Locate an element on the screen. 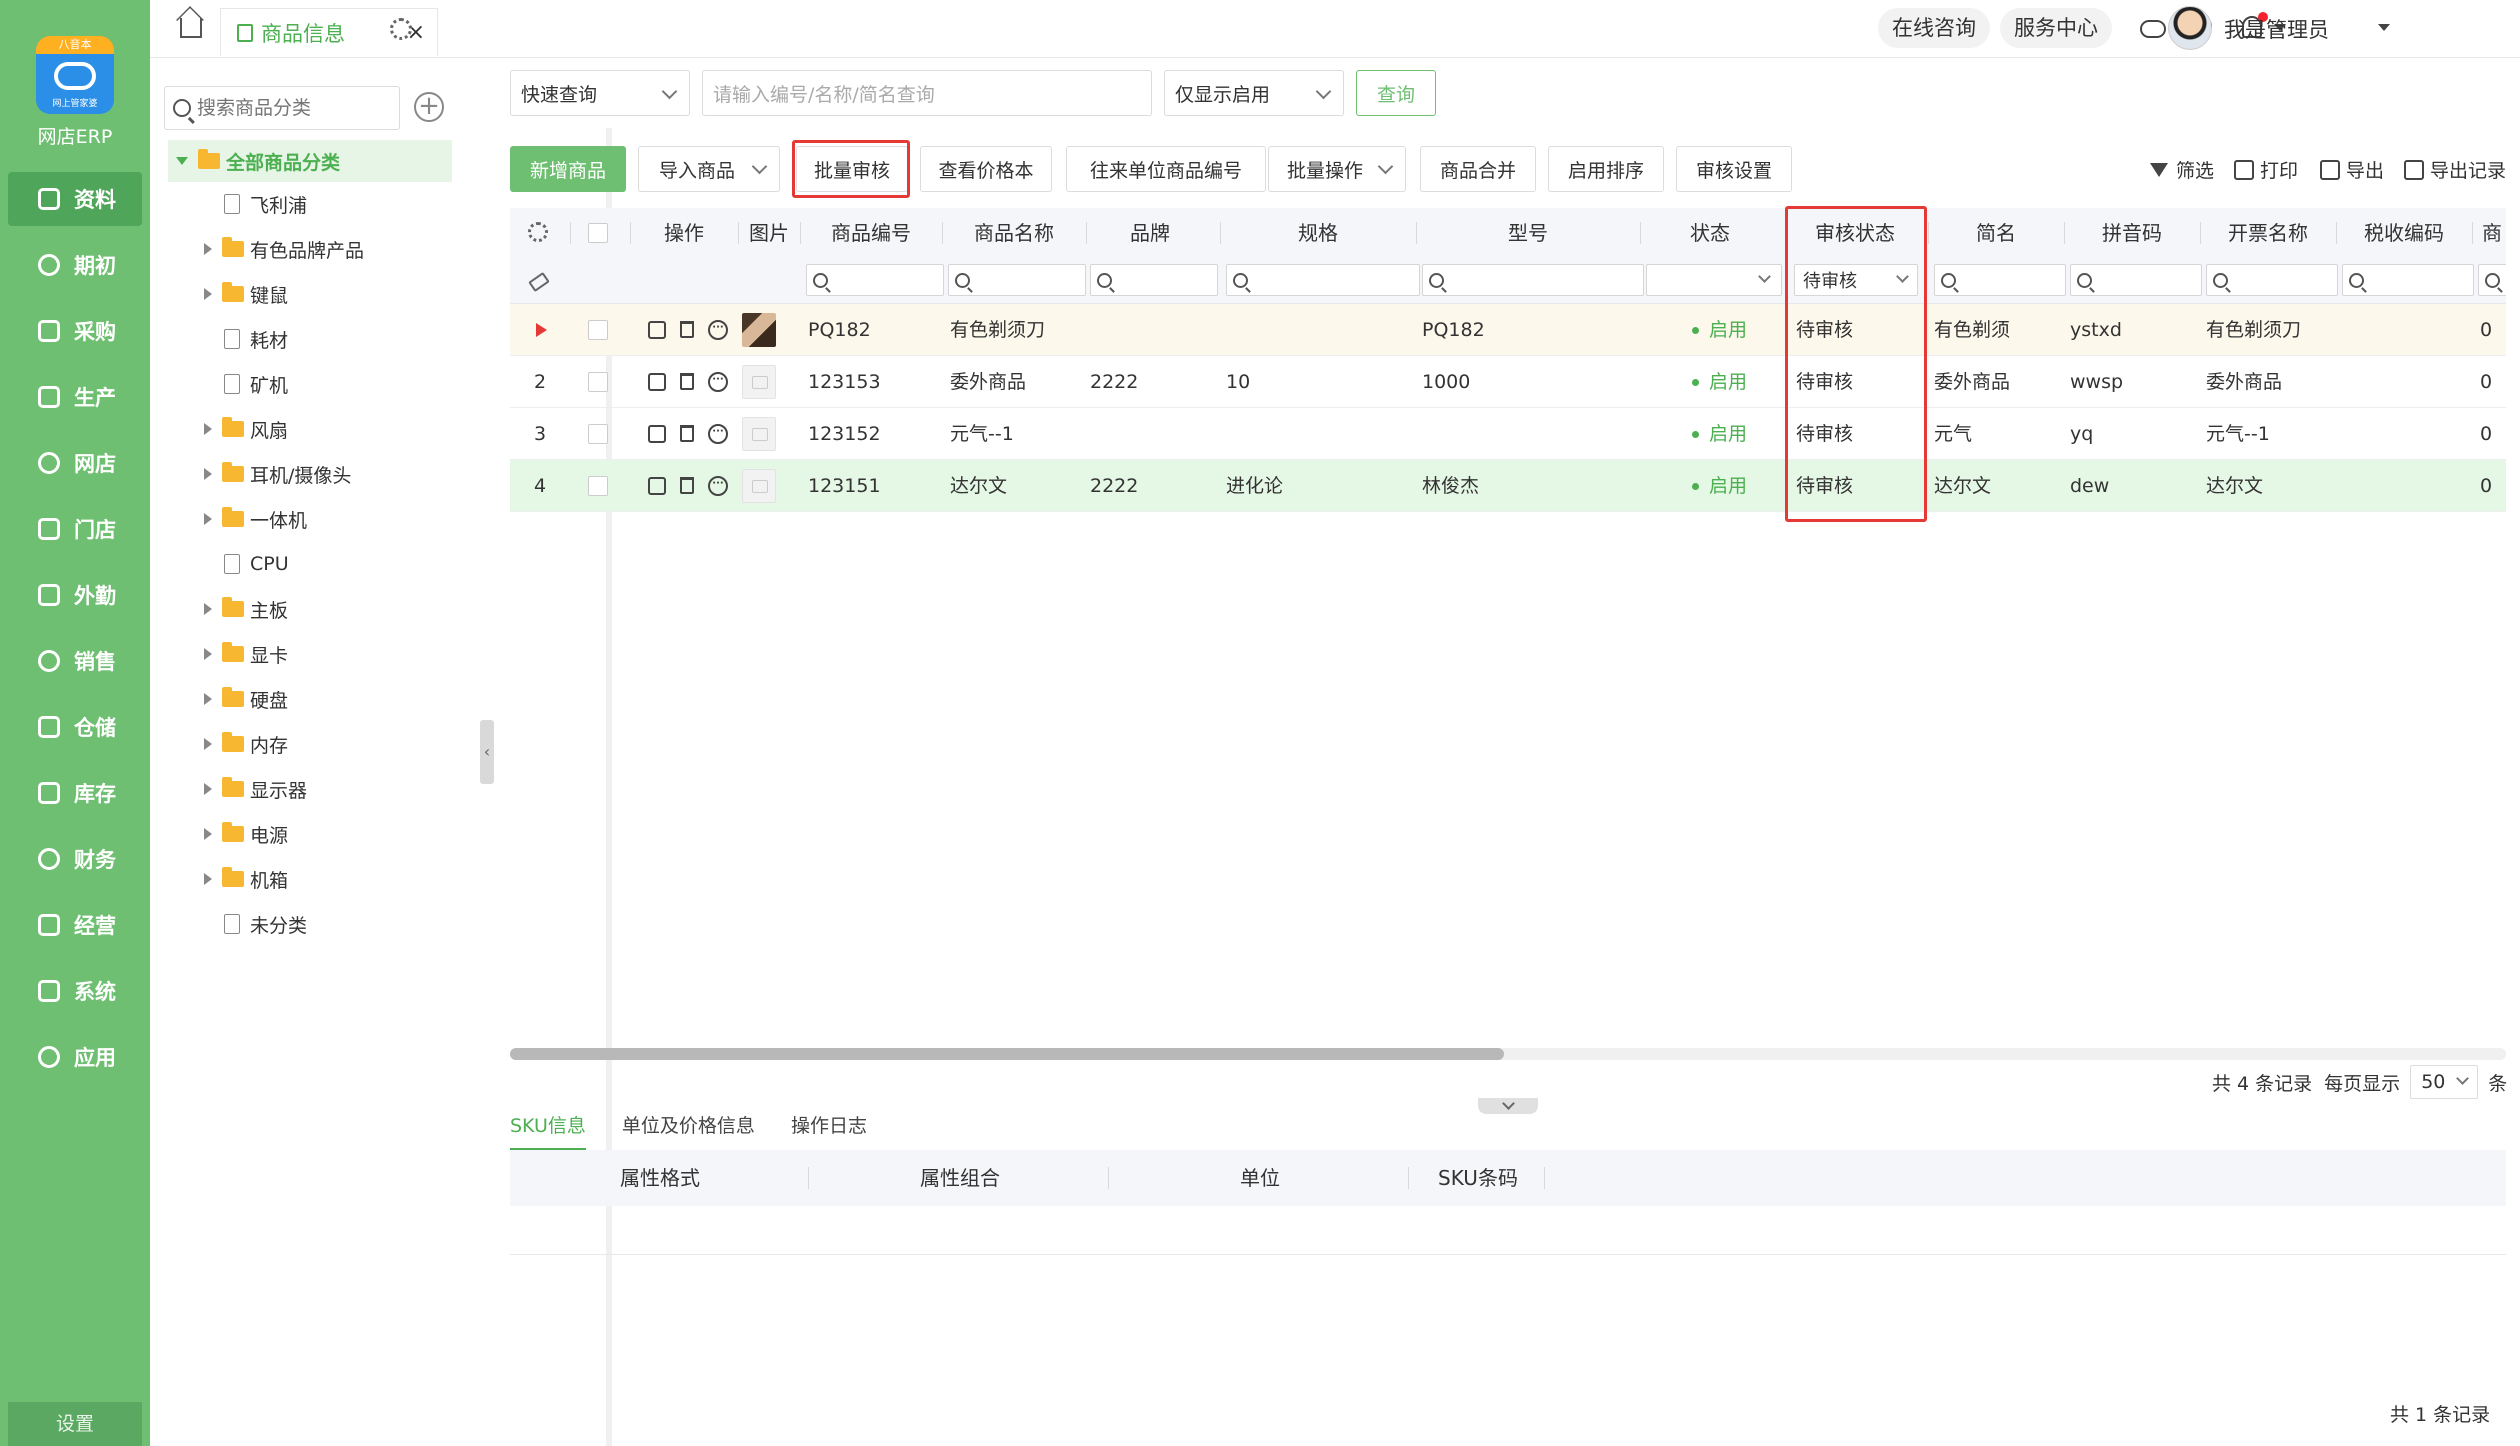 The image size is (2520, 1446). filter-short-name is located at coordinates (2000, 280).